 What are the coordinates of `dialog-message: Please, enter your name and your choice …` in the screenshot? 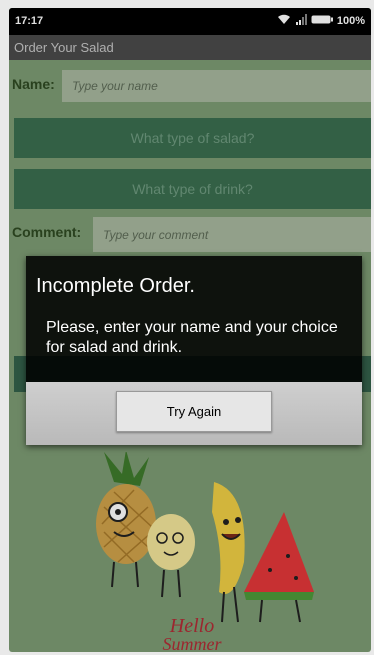 It's located at (192, 337).